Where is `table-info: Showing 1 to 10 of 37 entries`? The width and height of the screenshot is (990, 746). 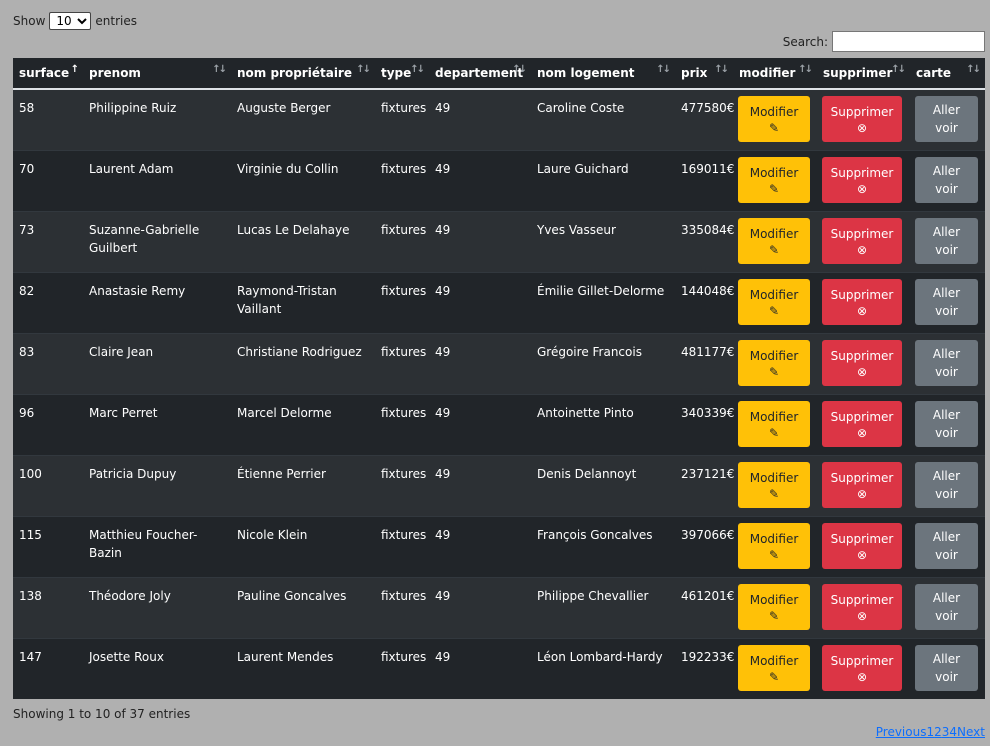
table-info: Showing 1 to 10 of 37 entries is located at coordinates (102, 714).